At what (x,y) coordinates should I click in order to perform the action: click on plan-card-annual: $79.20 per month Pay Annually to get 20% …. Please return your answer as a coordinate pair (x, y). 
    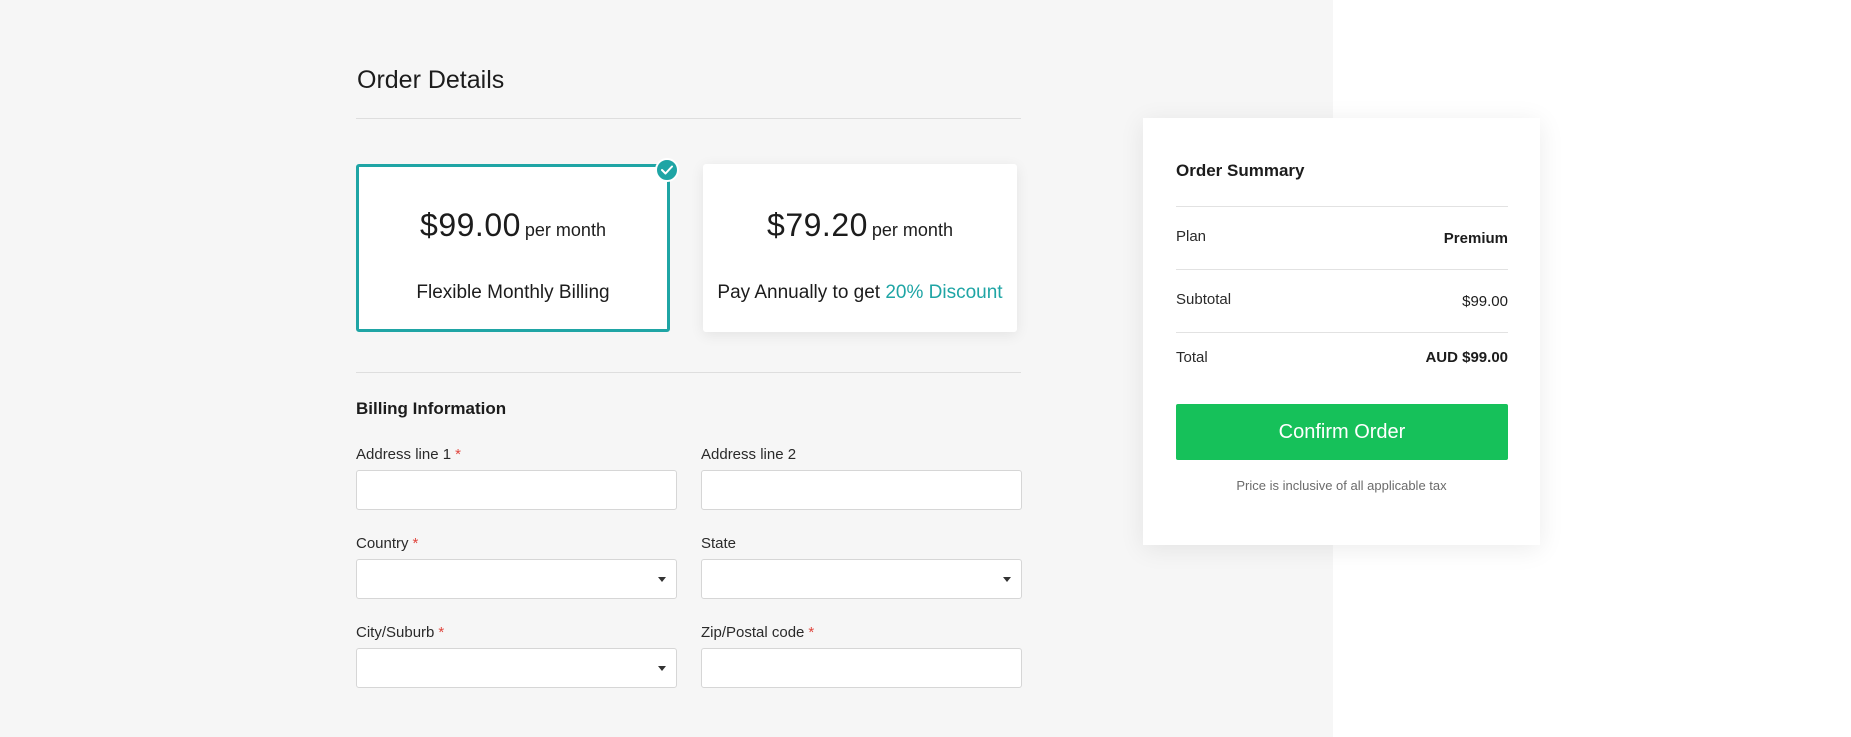
    Looking at the image, I should click on (860, 248).